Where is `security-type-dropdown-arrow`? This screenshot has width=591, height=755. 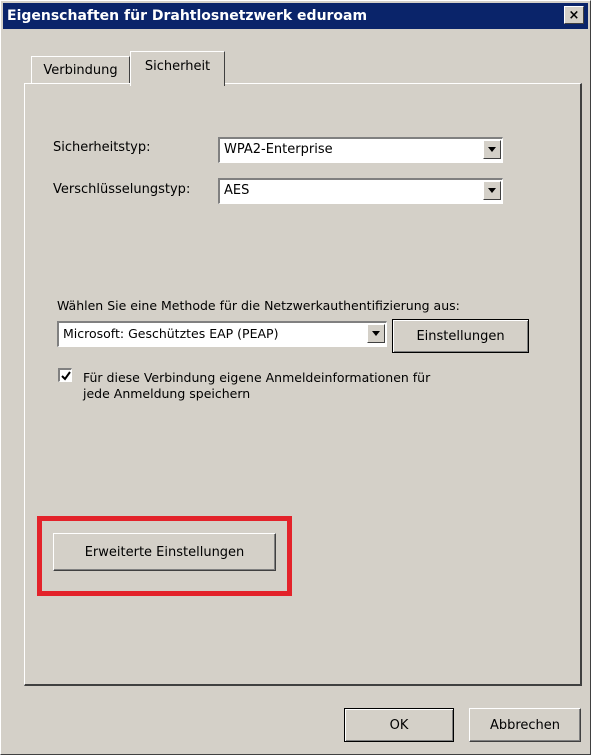 security-type-dropdown-arrow is located at coordinates (492, 149).